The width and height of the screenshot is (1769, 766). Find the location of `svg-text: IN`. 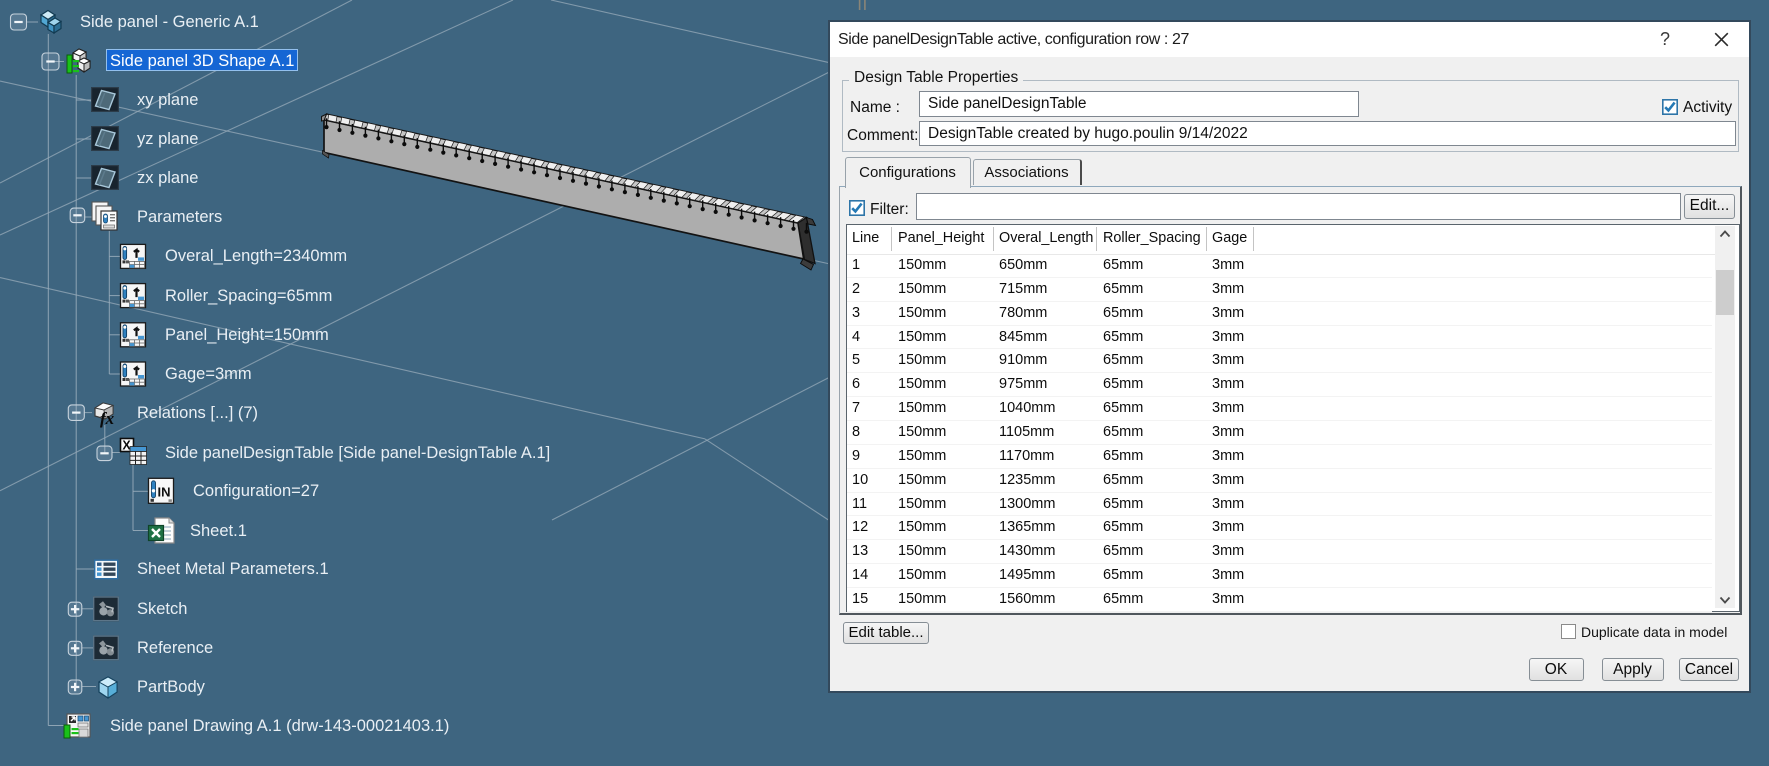

svg-text: IN is located at coordinates (164, 491).